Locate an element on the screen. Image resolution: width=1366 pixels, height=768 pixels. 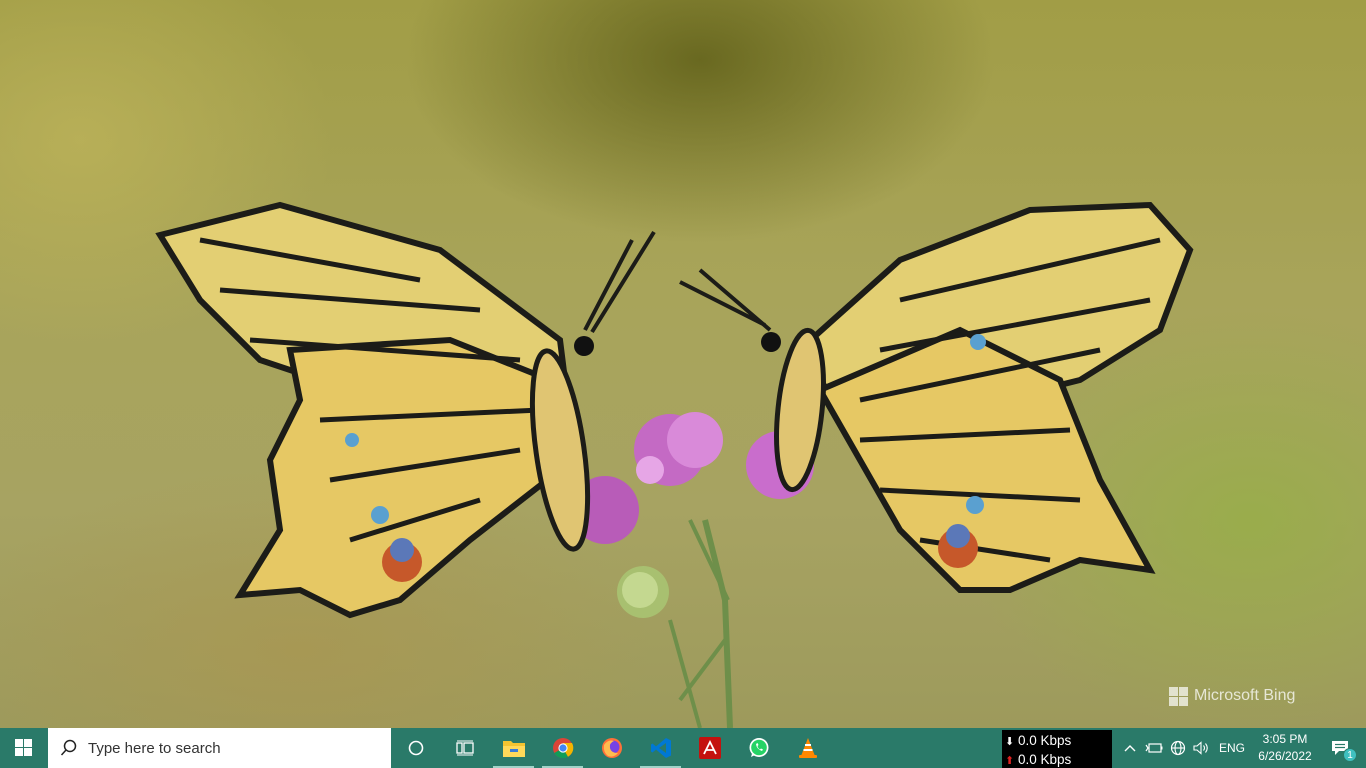
network-button is located at coordinates (1178, 748).